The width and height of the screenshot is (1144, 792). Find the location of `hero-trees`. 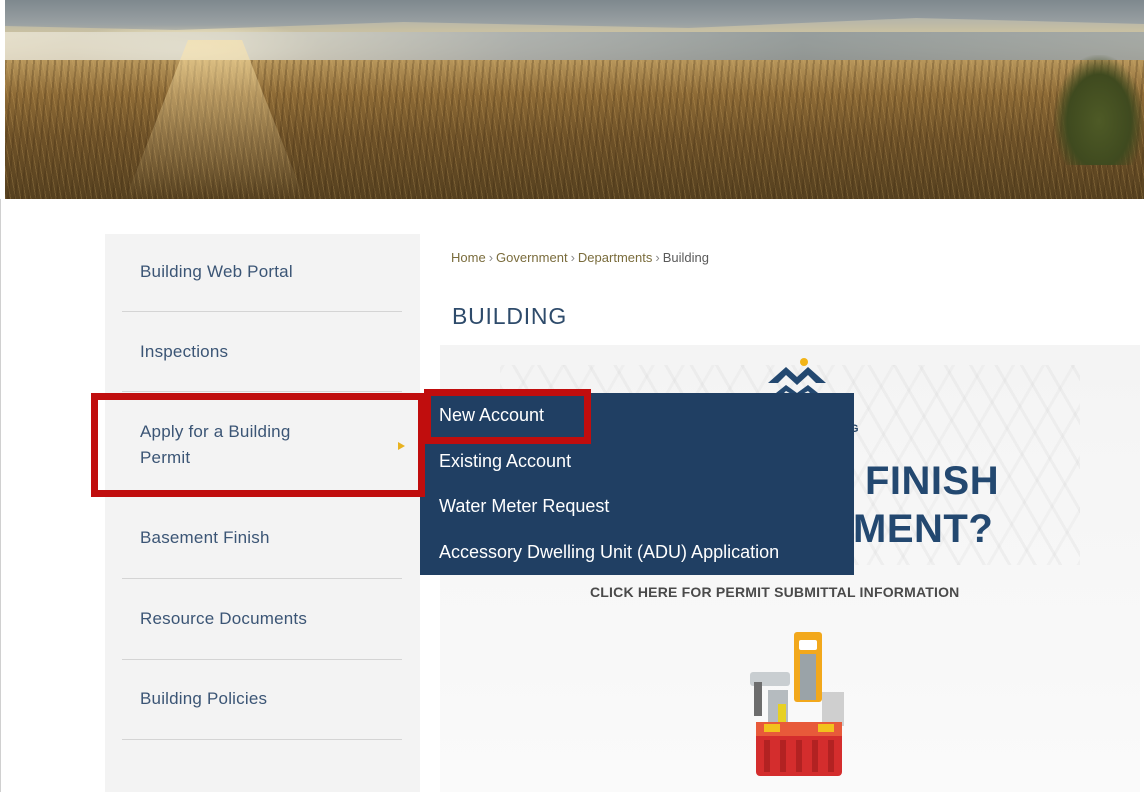

hero-trees is located at coordinates (1099, 110).